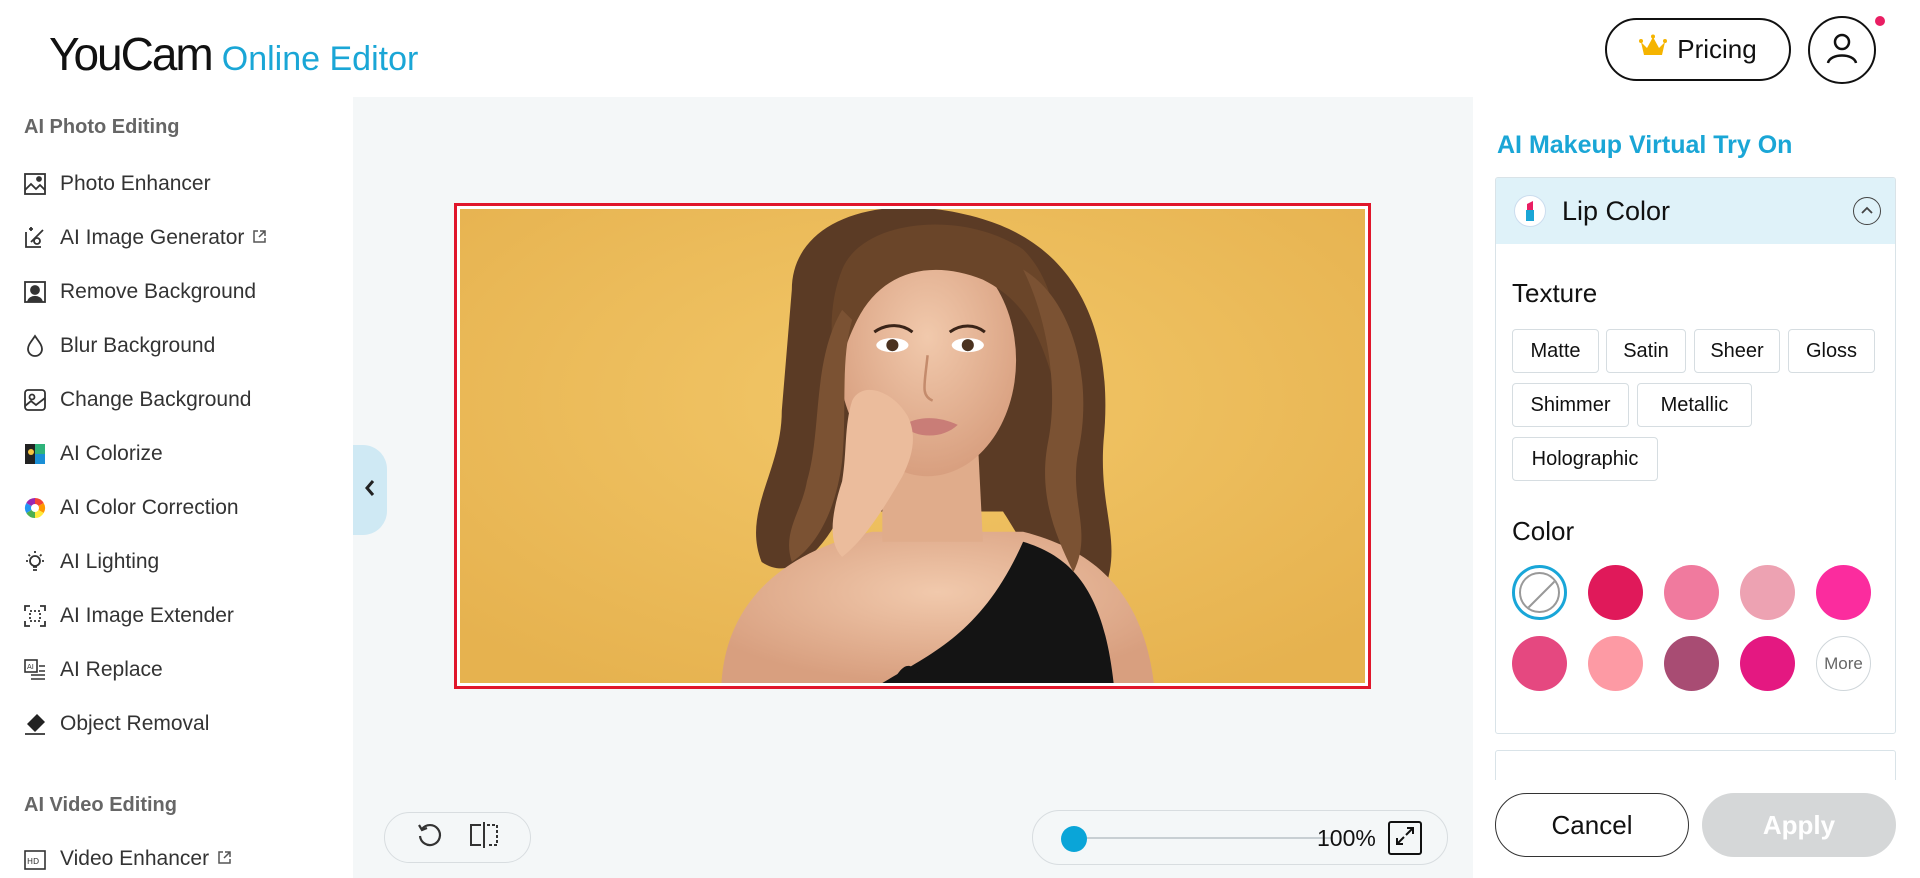 The width and height of the screenshot is (1920, 878). I want to click on lip-color-header: Lip Color, so click(1695, 211).